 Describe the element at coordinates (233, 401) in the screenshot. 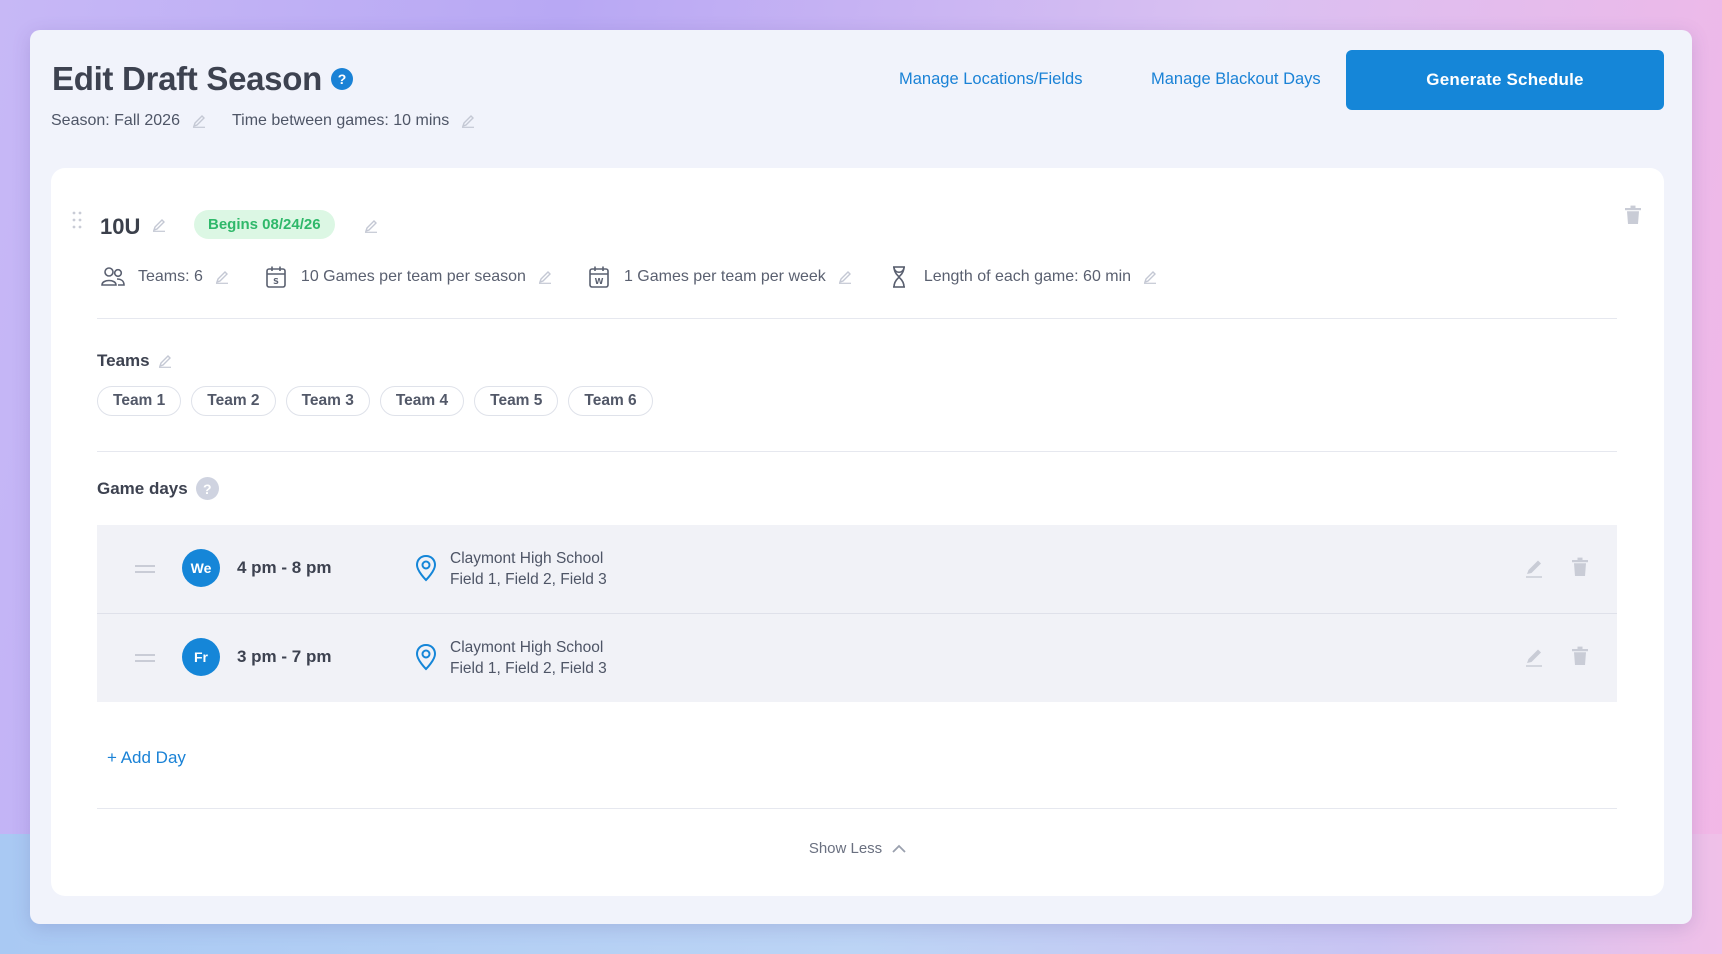

I see `team-chip: Team 2` at that location.